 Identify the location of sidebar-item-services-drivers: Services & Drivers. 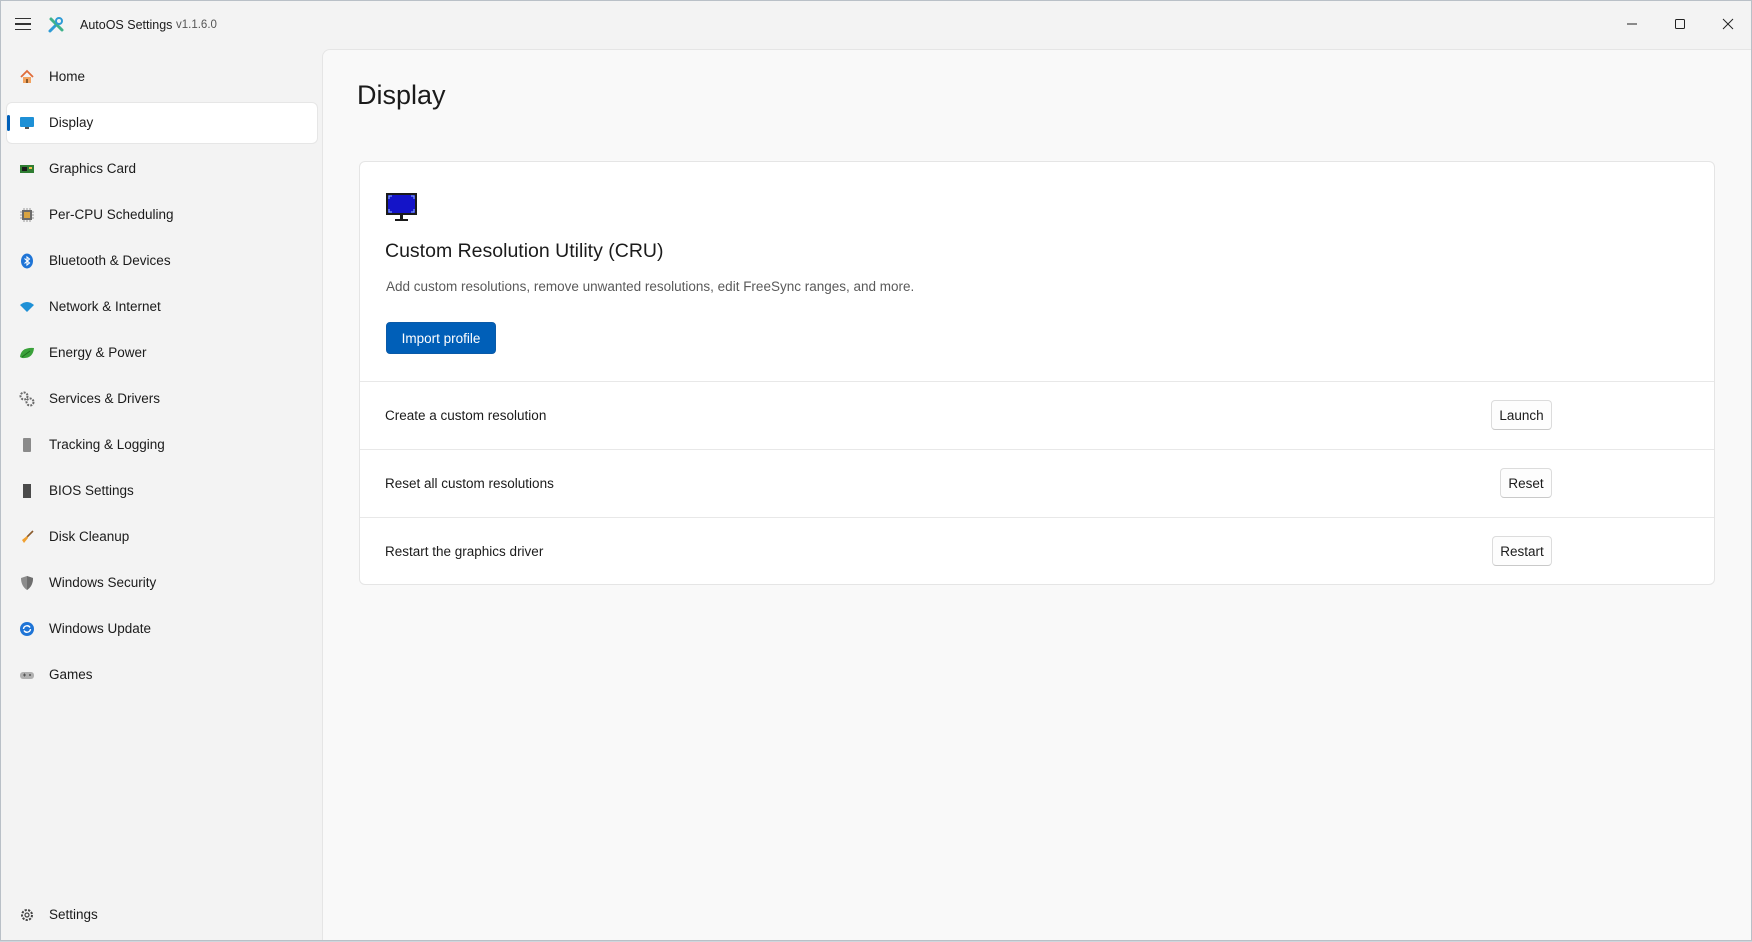
(162, 399).